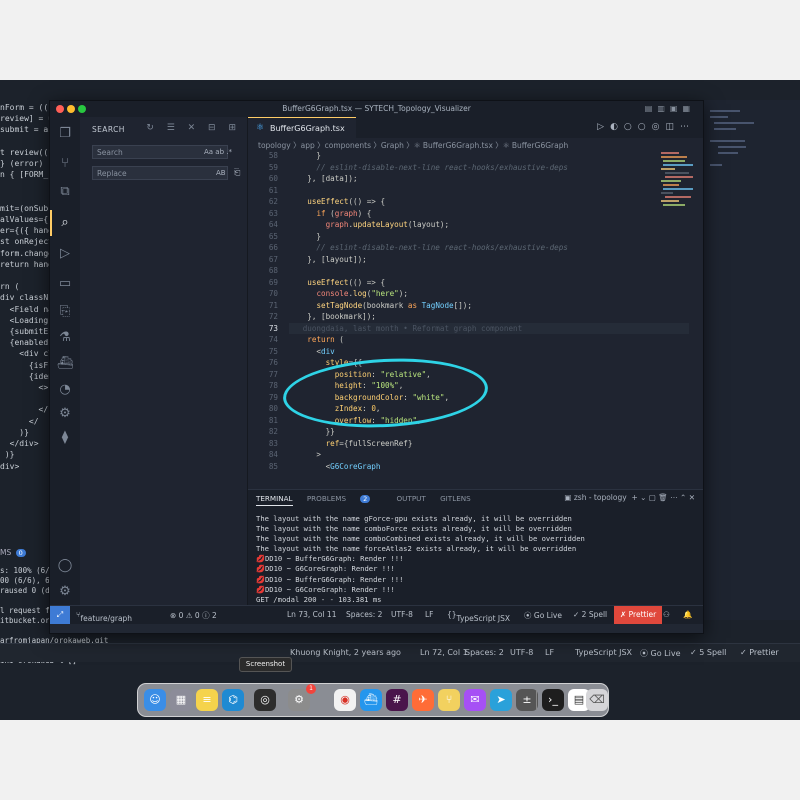 Image resolution: width=800 pixels, height=800 pixels. I want to click on line-number: 75, so click(273, 351).